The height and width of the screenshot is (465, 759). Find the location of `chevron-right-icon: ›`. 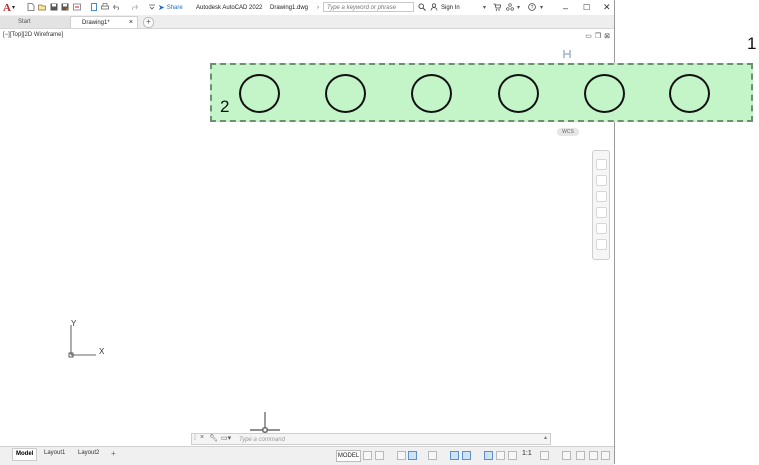

chevron-right-icon: › is located at coordinates (318, 7).